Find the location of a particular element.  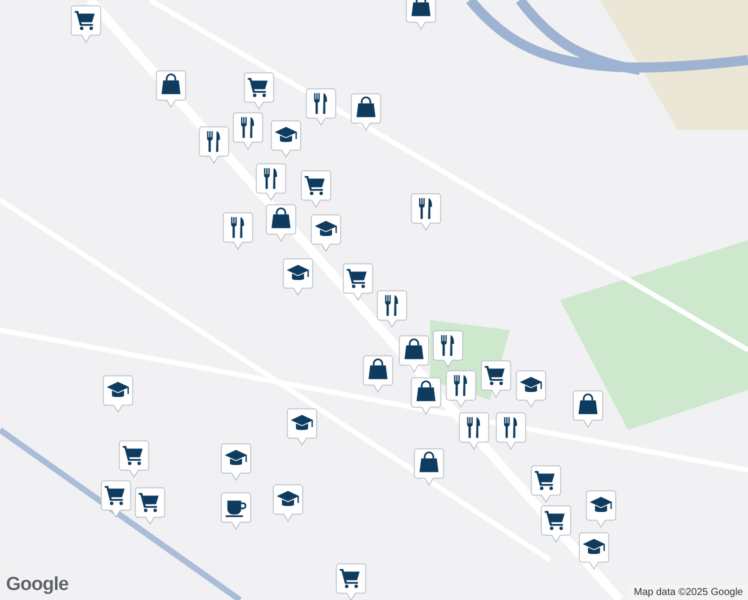

logo: Google is located at coordinates (37, 585).